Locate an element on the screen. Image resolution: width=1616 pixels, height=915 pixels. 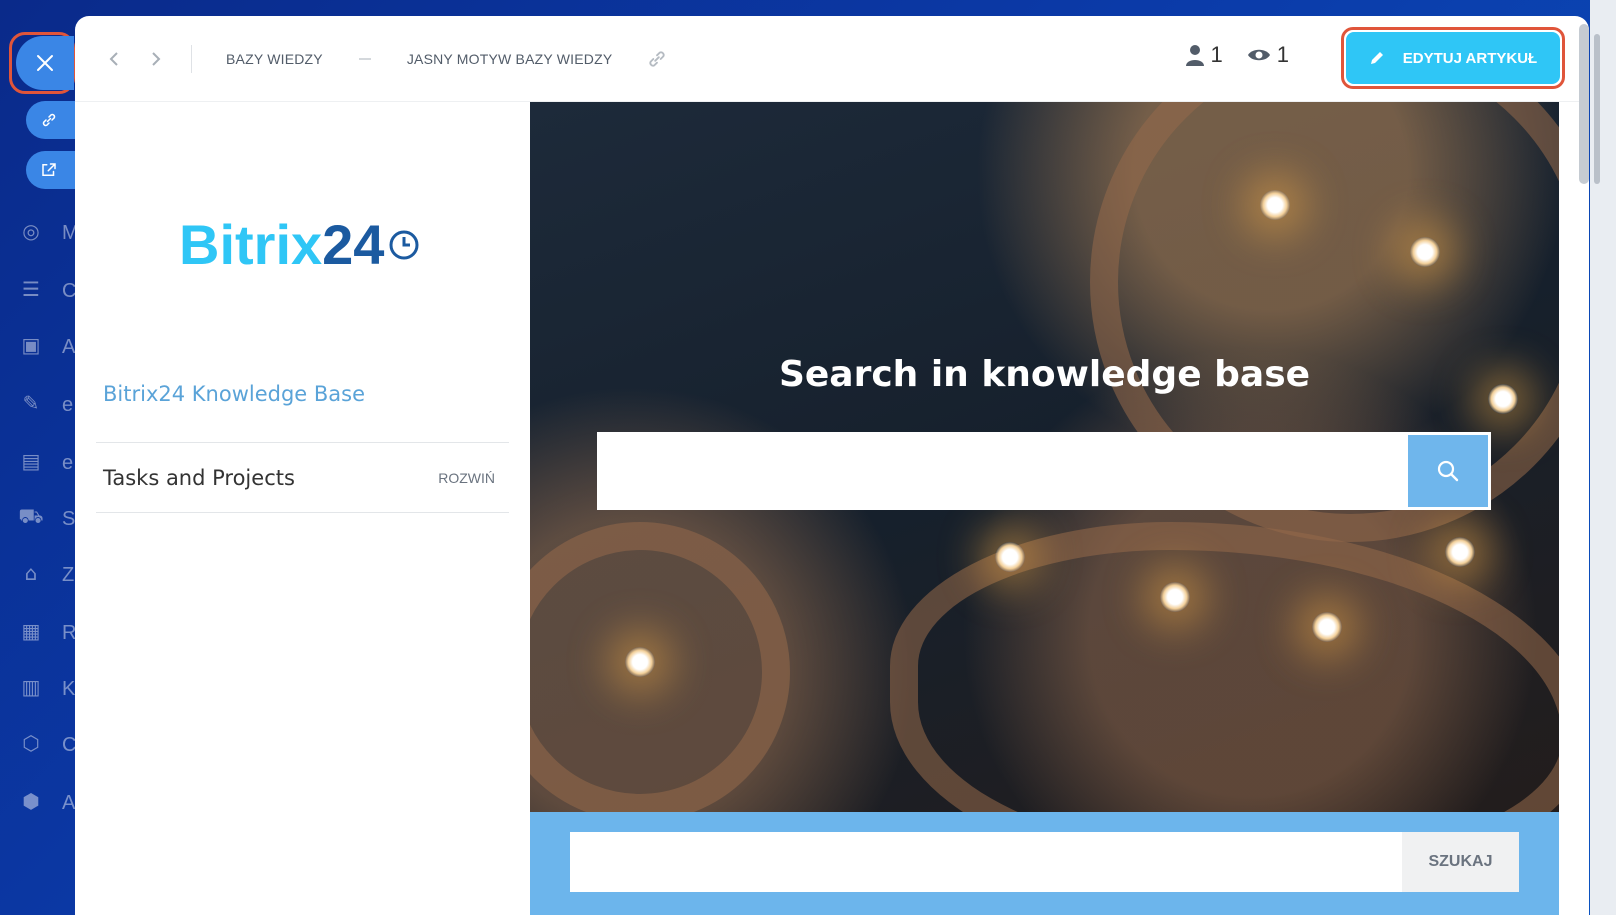
copy-link-button is located at coordinates (51, 120).